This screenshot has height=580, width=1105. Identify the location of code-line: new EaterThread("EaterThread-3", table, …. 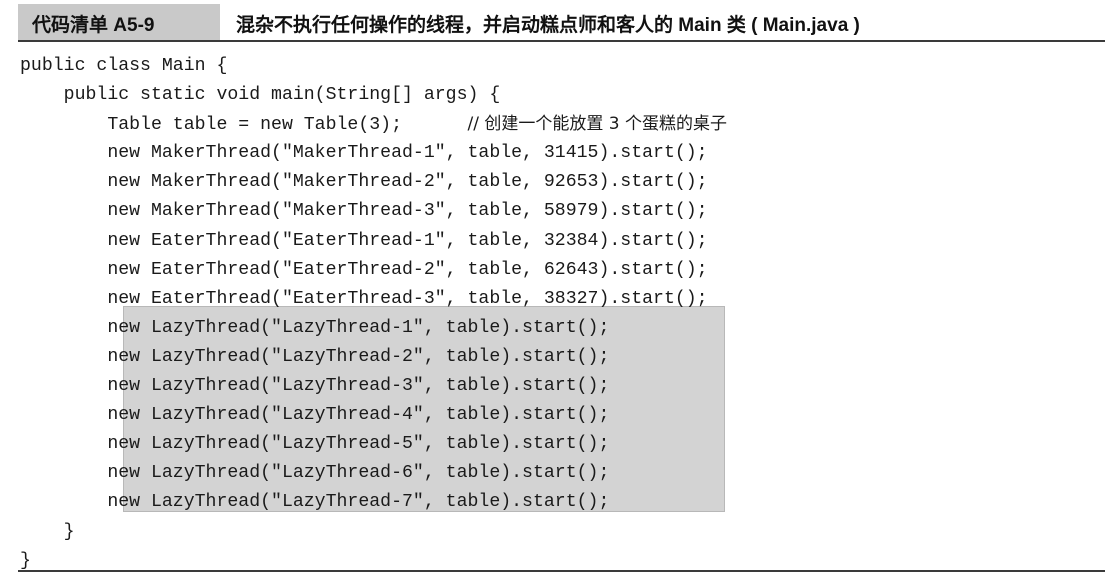
(550, 299).